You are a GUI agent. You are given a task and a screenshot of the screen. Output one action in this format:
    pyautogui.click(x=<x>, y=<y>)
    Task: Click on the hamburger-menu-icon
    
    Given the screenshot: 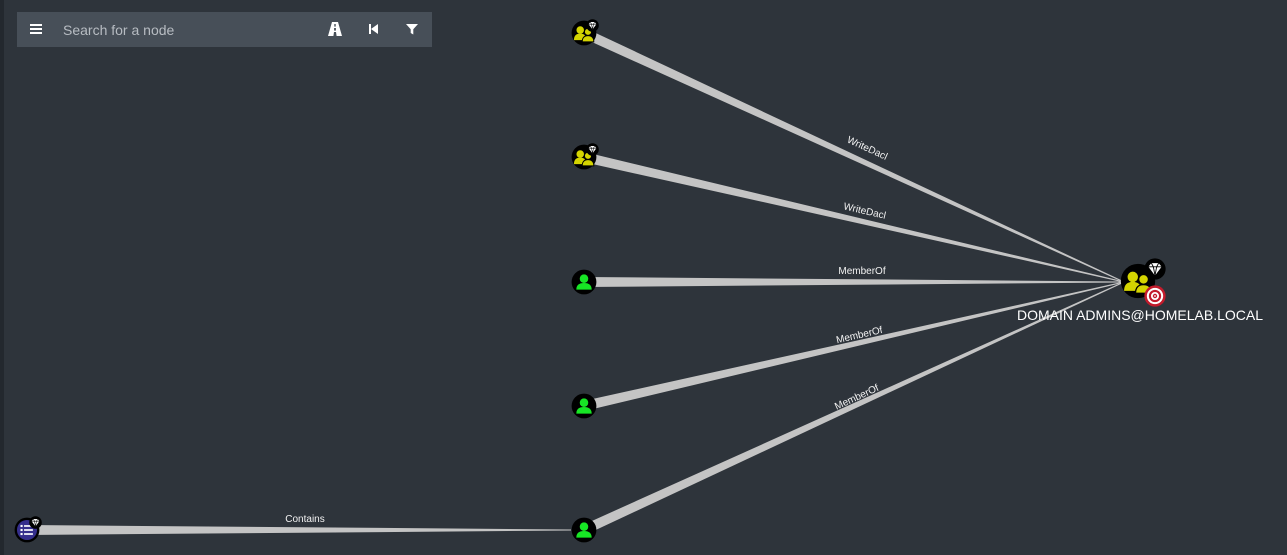 What is the action you would take?
    pyautogui.click(x=36, y=29)
    